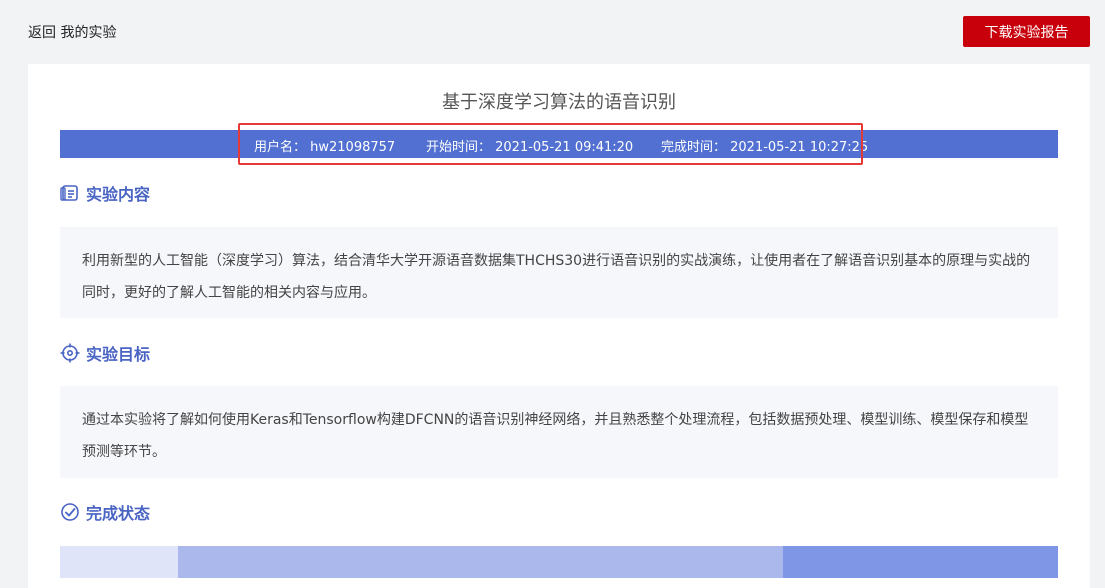 This screenshot has width=1105, height=588. I want to click on target-icon, so click(70, 353).